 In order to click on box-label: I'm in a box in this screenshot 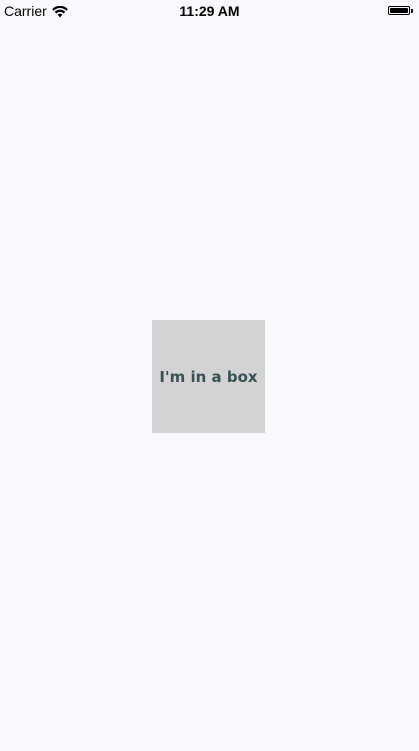, I will do `click(208, 376)`.